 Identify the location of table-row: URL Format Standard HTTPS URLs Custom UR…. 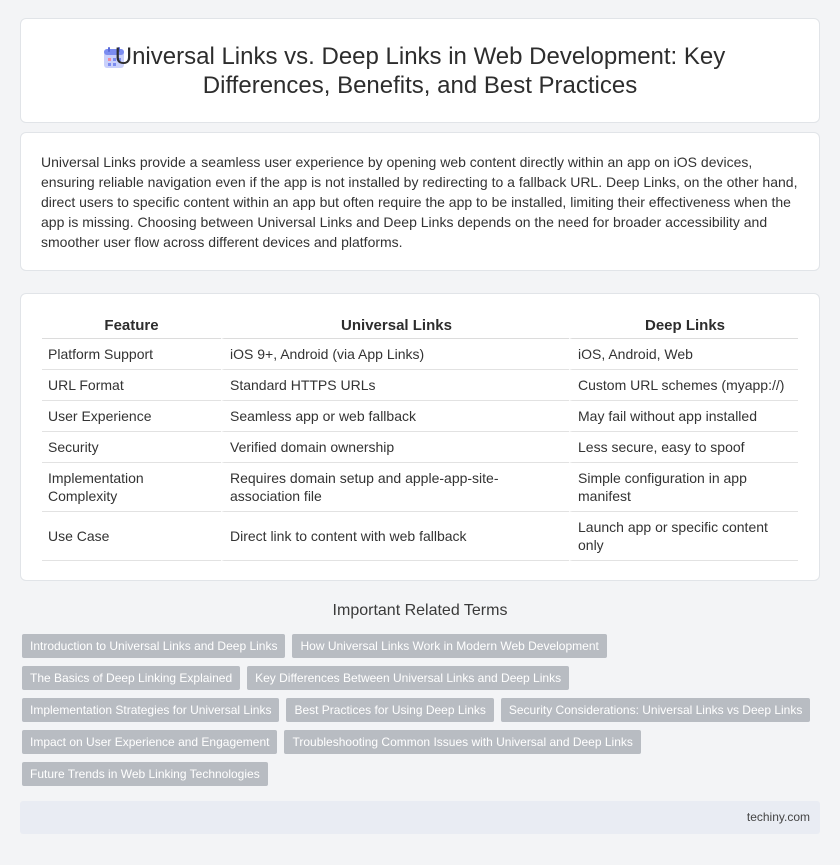
(420, 385).